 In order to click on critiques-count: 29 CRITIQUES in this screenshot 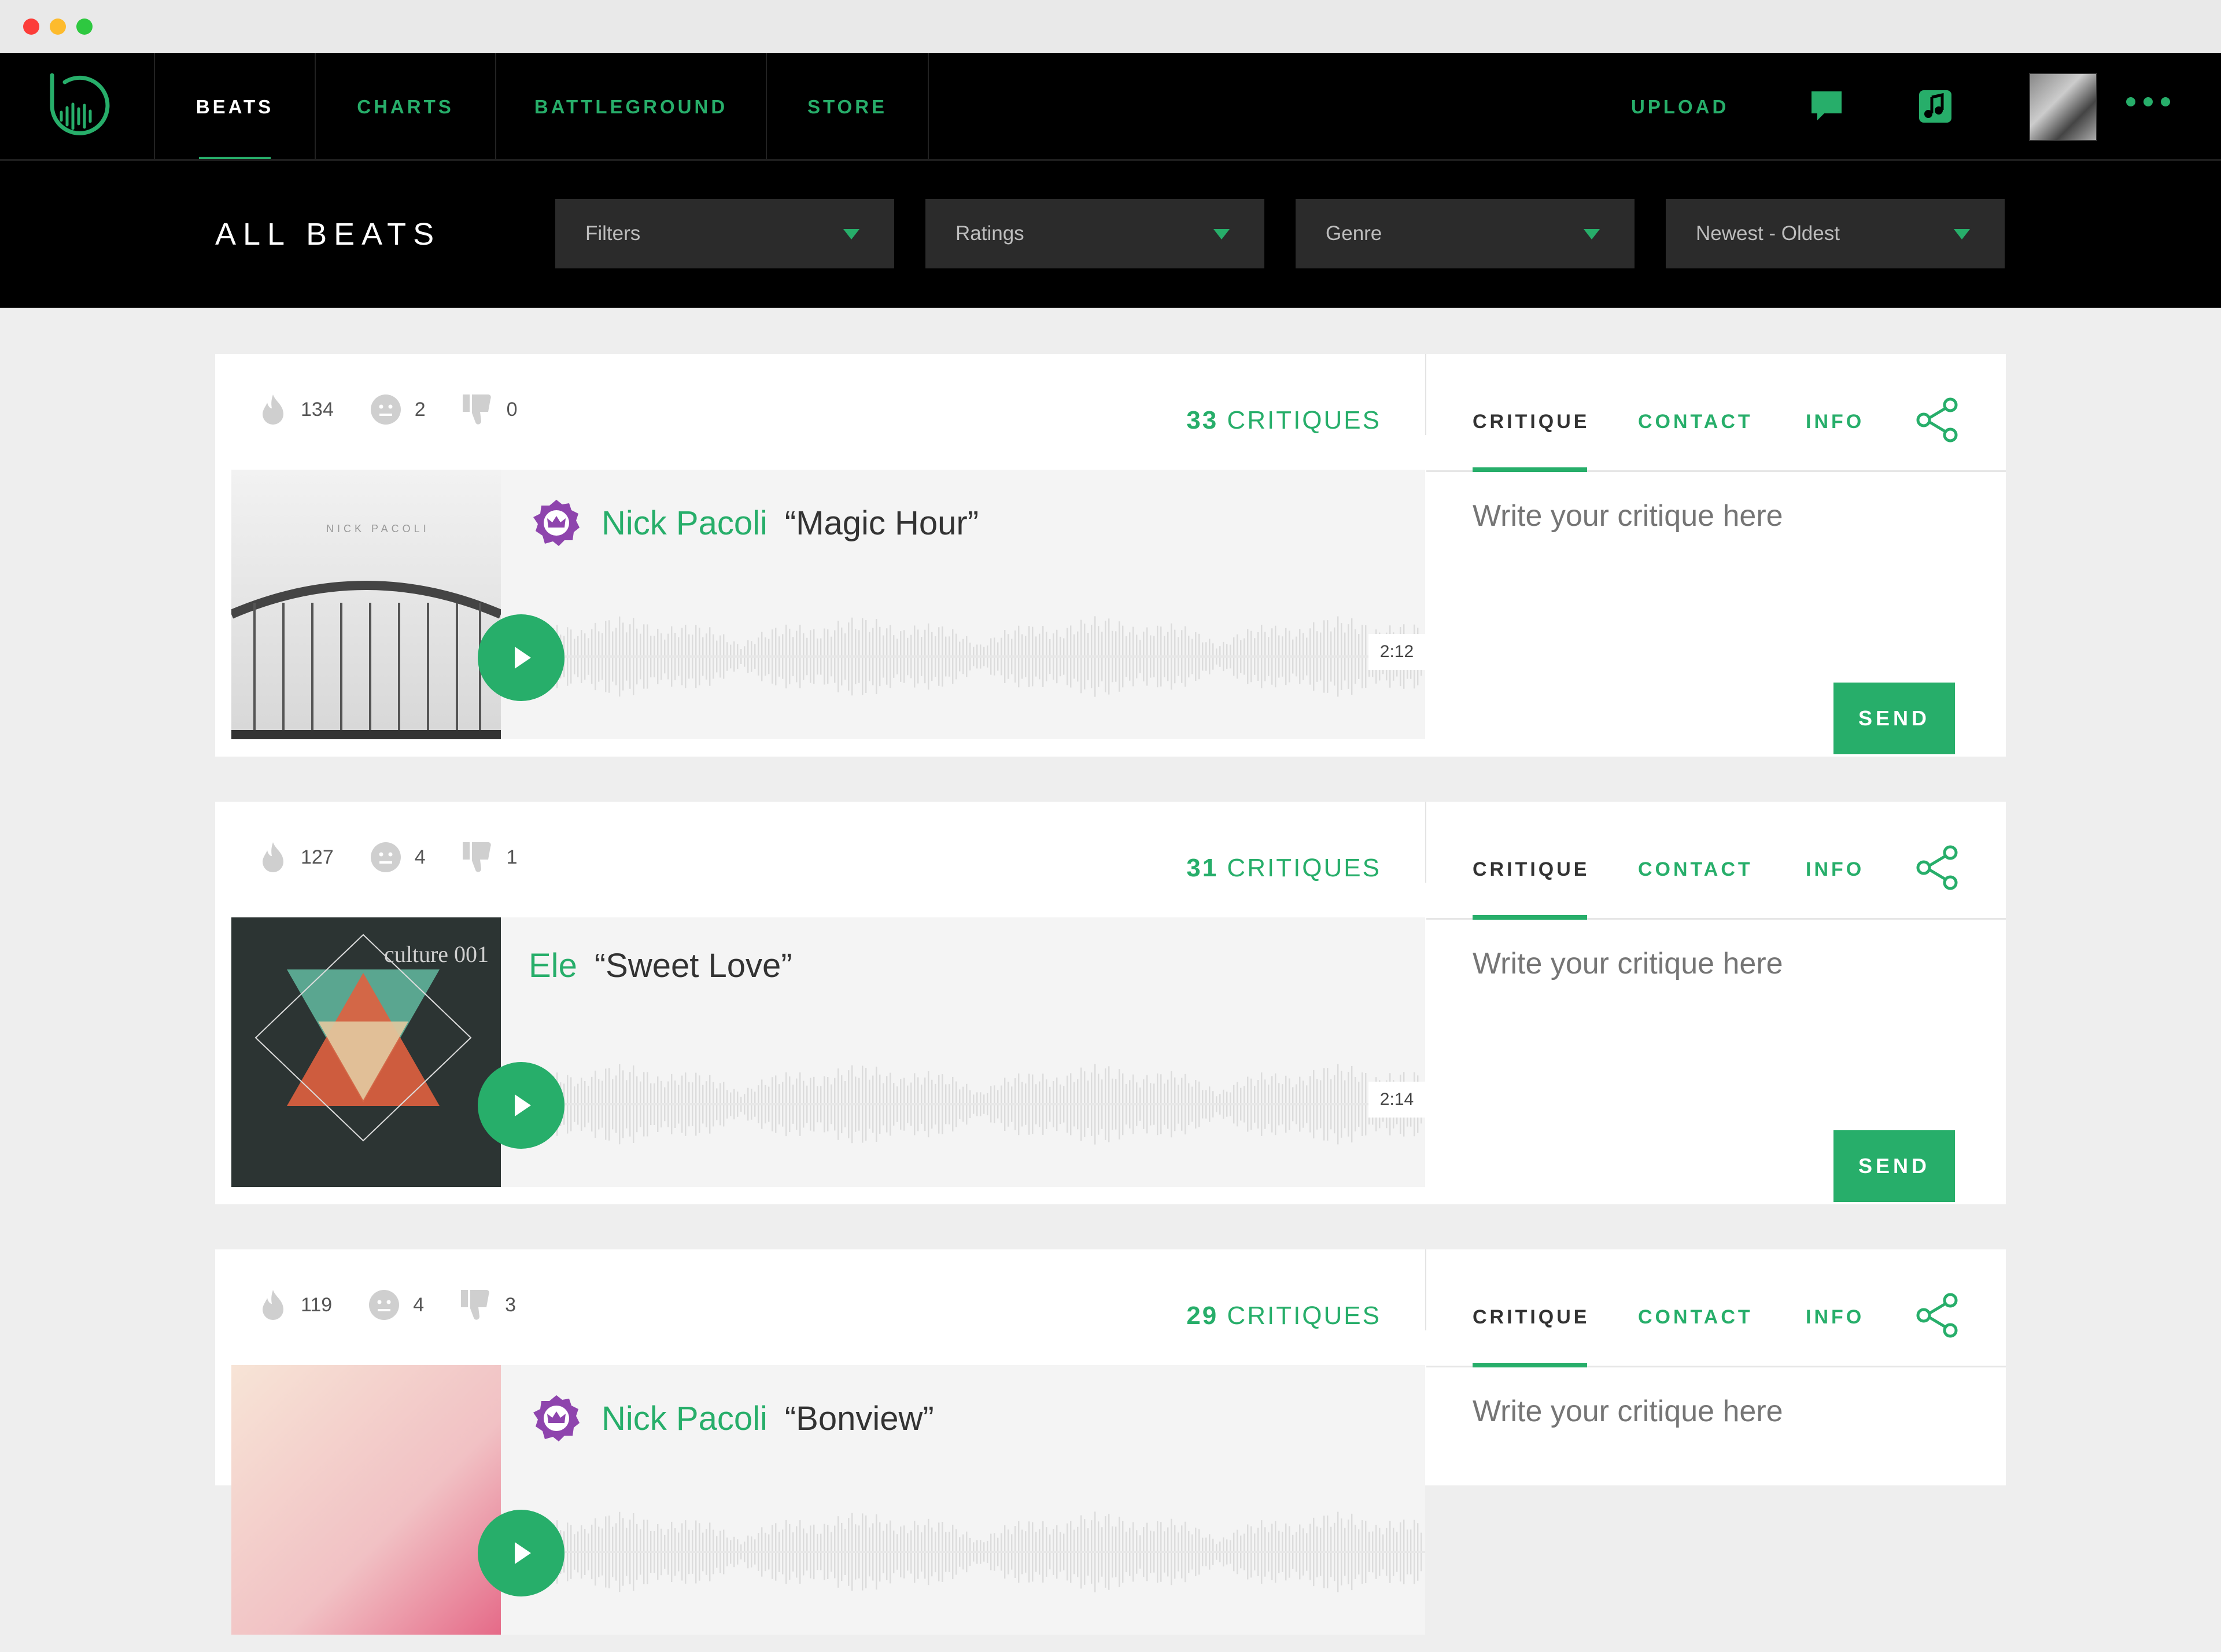, I will do `click(1284, 1316)`.